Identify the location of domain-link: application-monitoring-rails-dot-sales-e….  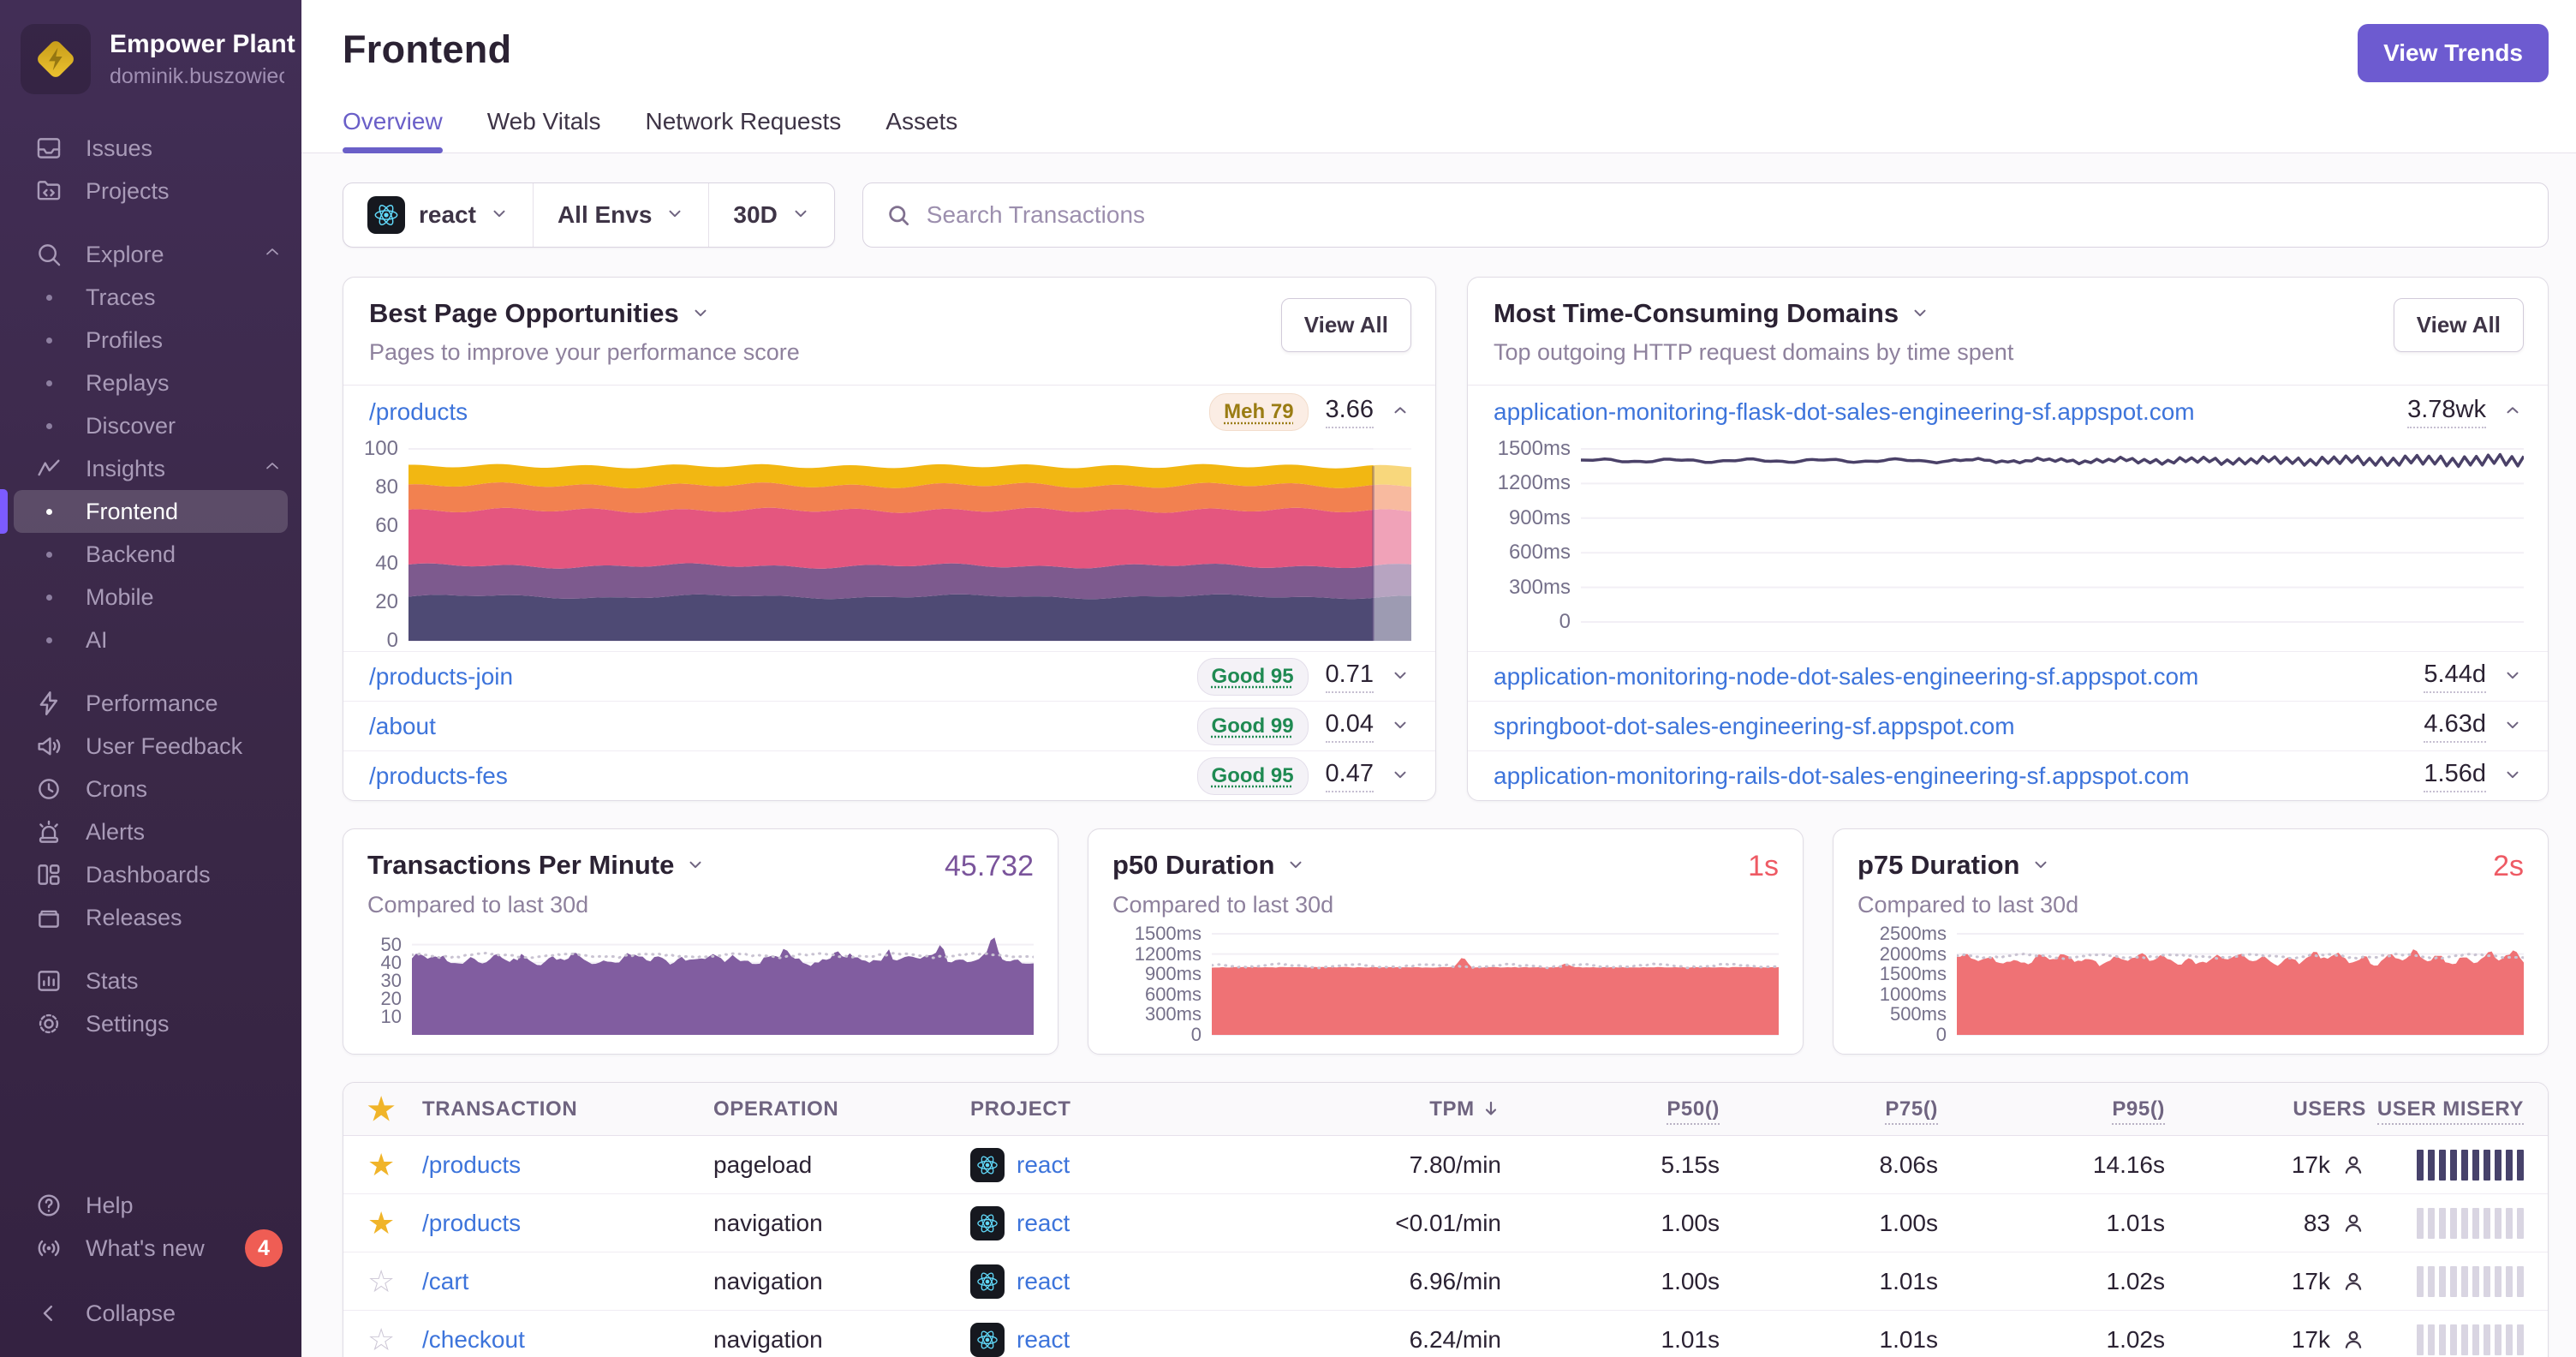
(1842, 776).